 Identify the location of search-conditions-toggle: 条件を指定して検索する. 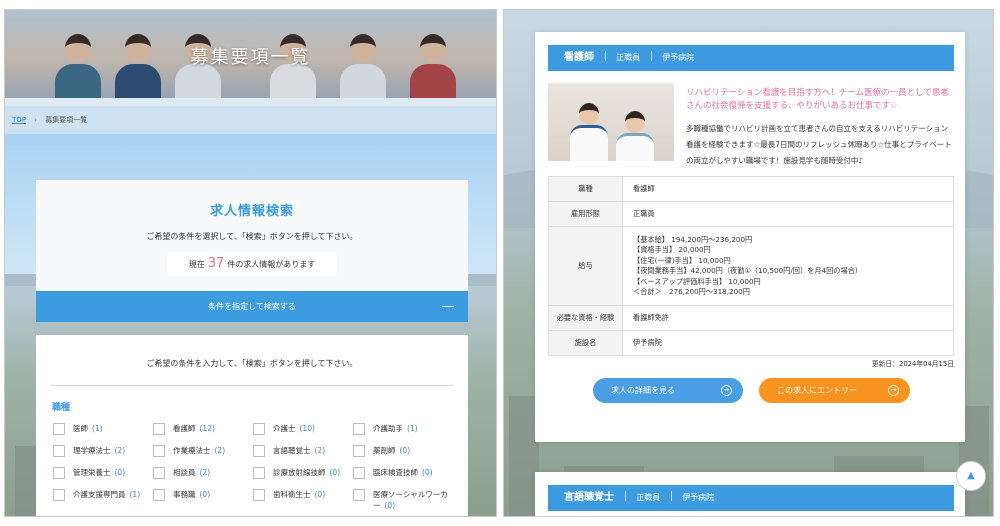
(252, 306).